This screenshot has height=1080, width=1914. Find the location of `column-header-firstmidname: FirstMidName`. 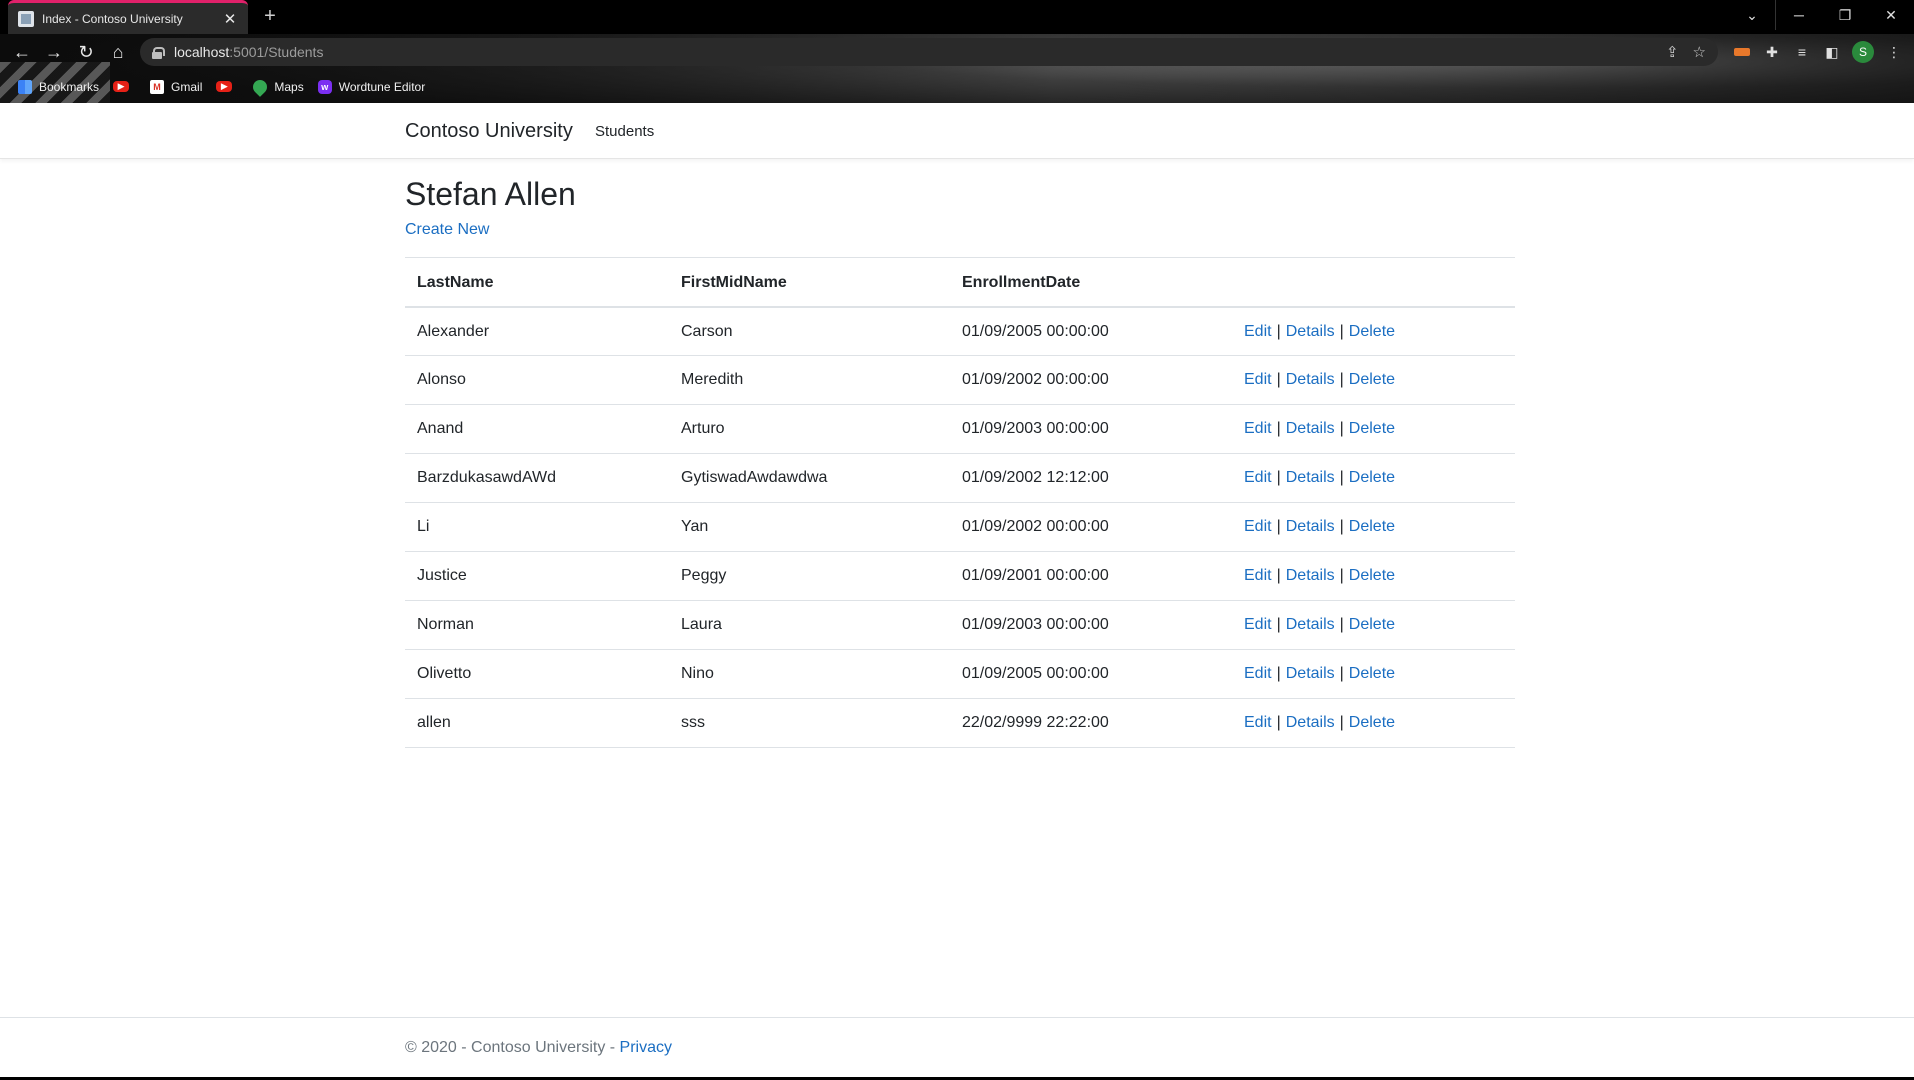

column-header-firstmidname: FirstMidName is located at coordinates (809, 282).